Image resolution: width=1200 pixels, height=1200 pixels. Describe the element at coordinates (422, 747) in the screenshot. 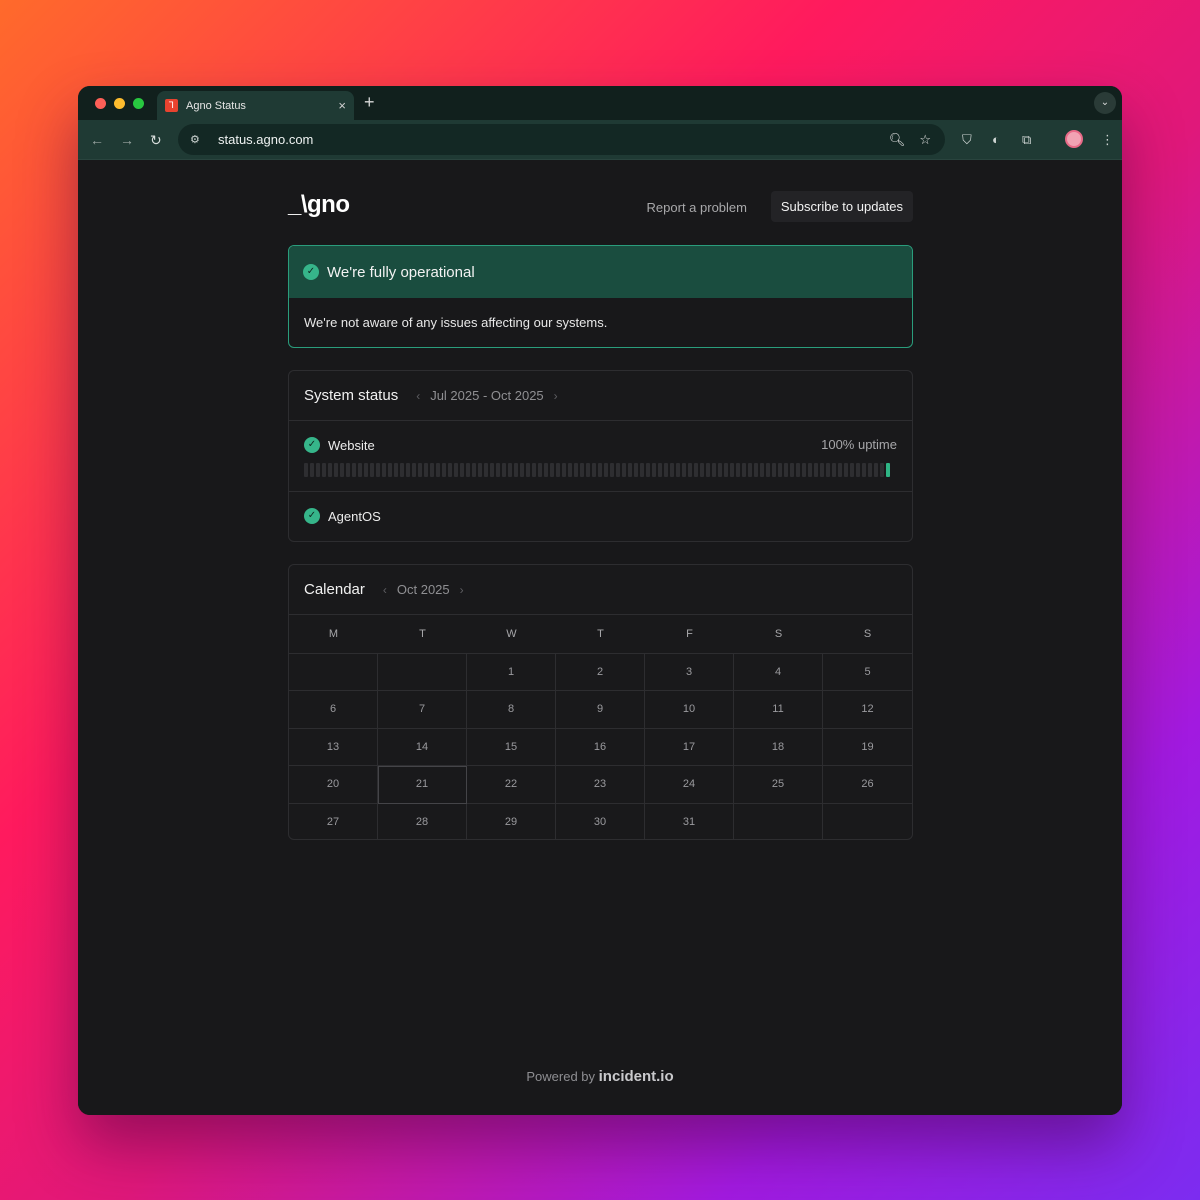

I see `calendar-day: 14` at that location.